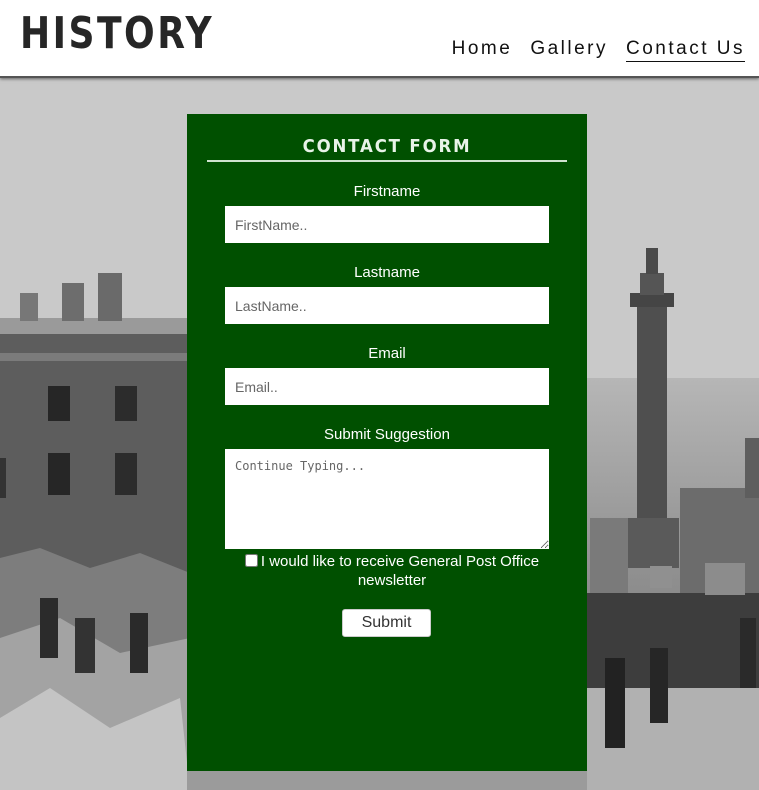  I want to click on newsletter-checkbox, so click(251, 560).